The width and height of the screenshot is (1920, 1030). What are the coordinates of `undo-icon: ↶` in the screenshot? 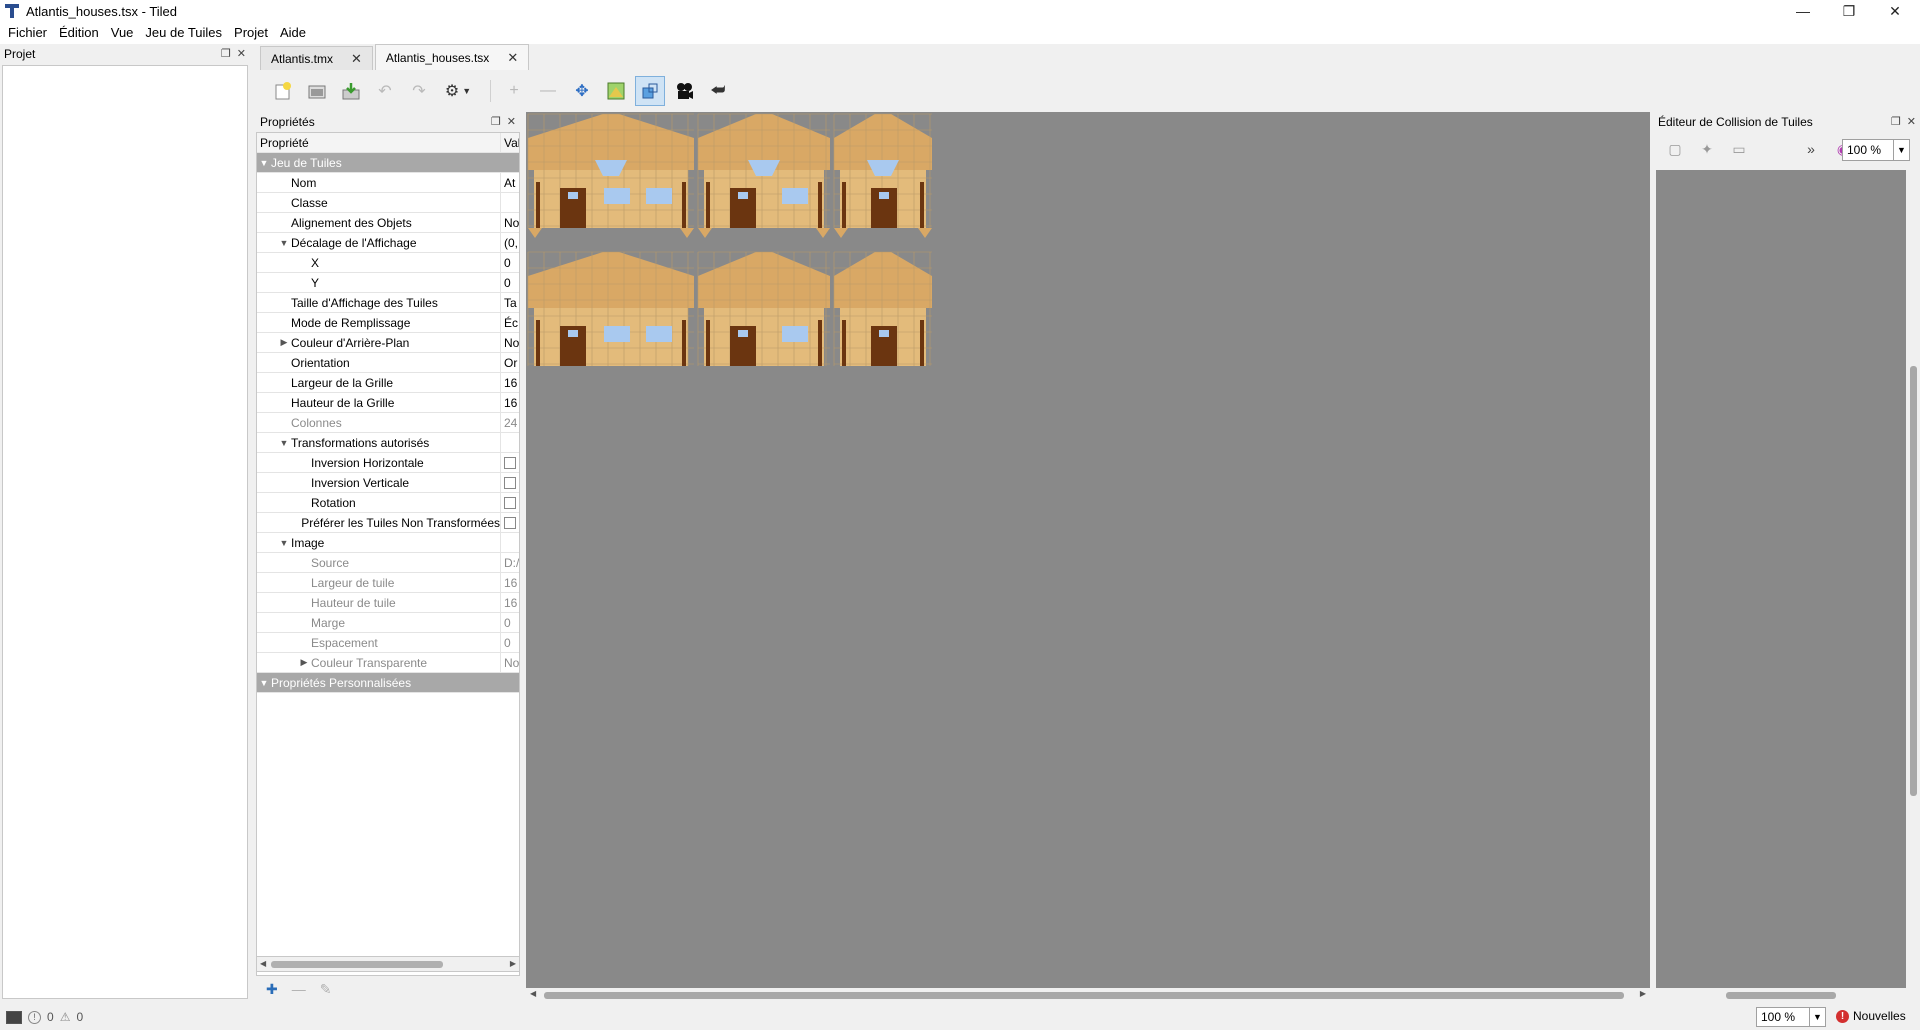 It's located at (385, 91).